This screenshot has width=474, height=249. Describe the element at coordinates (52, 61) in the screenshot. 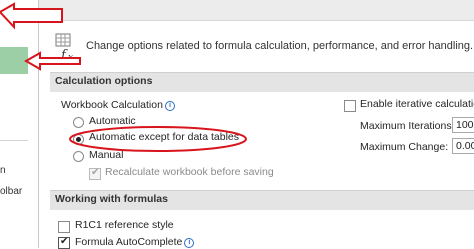

I see `nav-arrow-annotation` at that location.